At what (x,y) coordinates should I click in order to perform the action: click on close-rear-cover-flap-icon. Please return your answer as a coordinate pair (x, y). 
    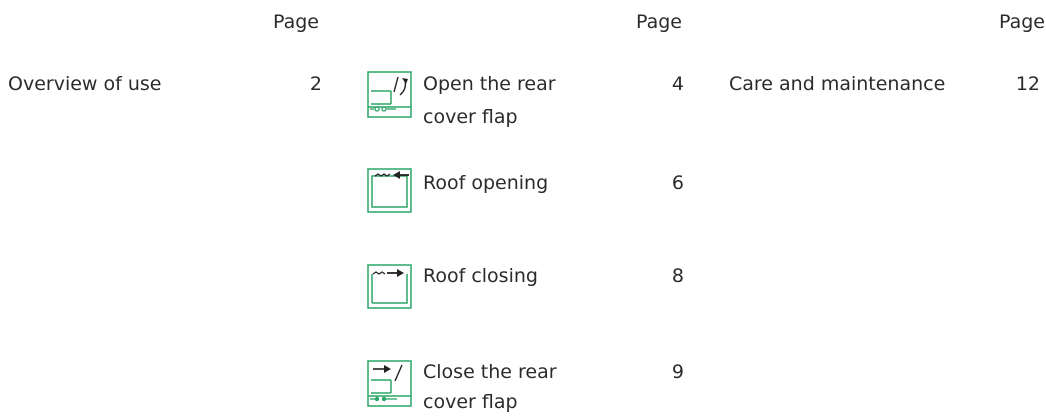
    Looking at the image, I should click on (390, 383).